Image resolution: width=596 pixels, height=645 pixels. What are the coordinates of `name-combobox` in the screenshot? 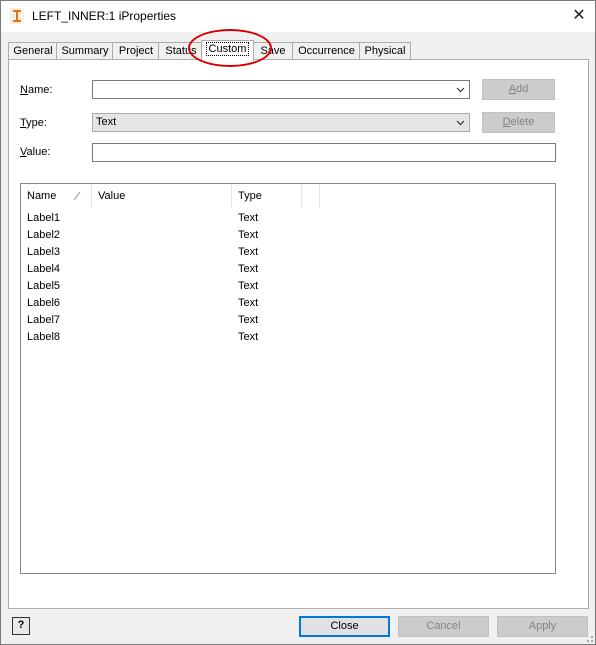 It's located at (281, 89).